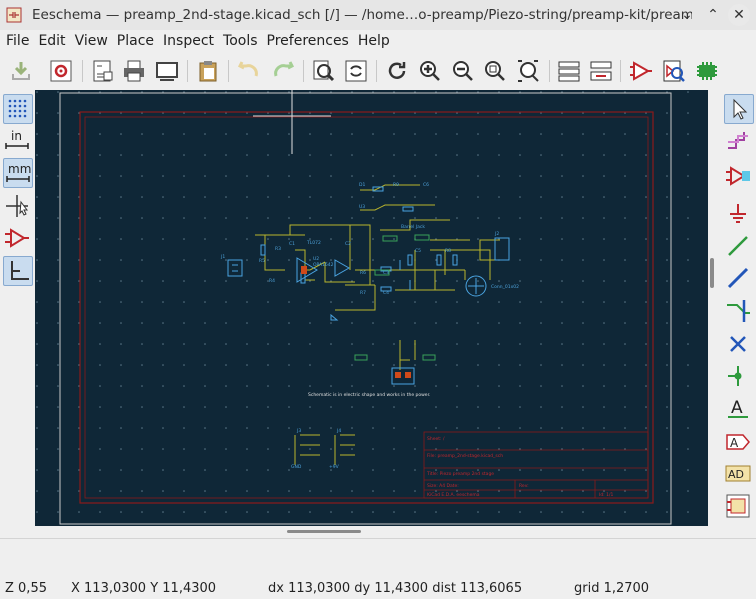 Image resolution: width=756 pixels, height=599 pixels. What do you see at coordinates (707, 71) in the screenshot?
I see `footprint-assign-icon` at bounding box center [707, 71].